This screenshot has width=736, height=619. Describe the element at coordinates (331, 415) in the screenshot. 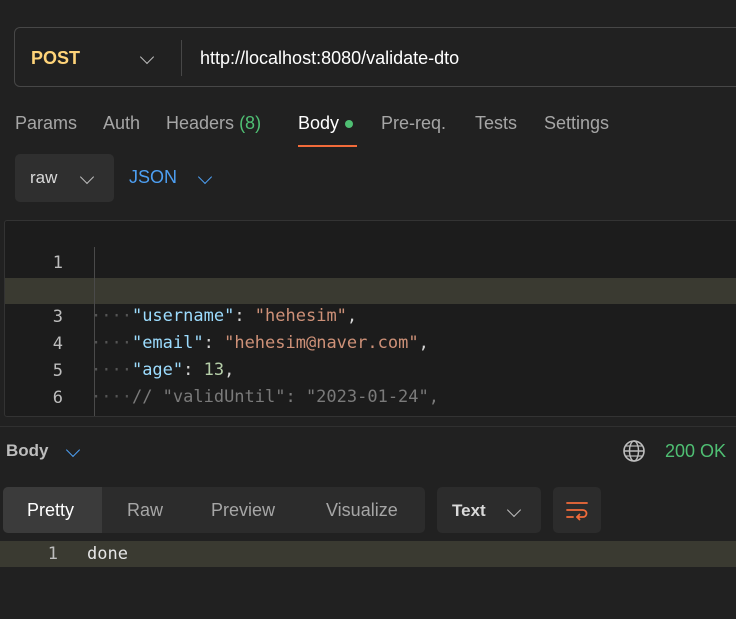

I see `json-comma: ,` at that location.